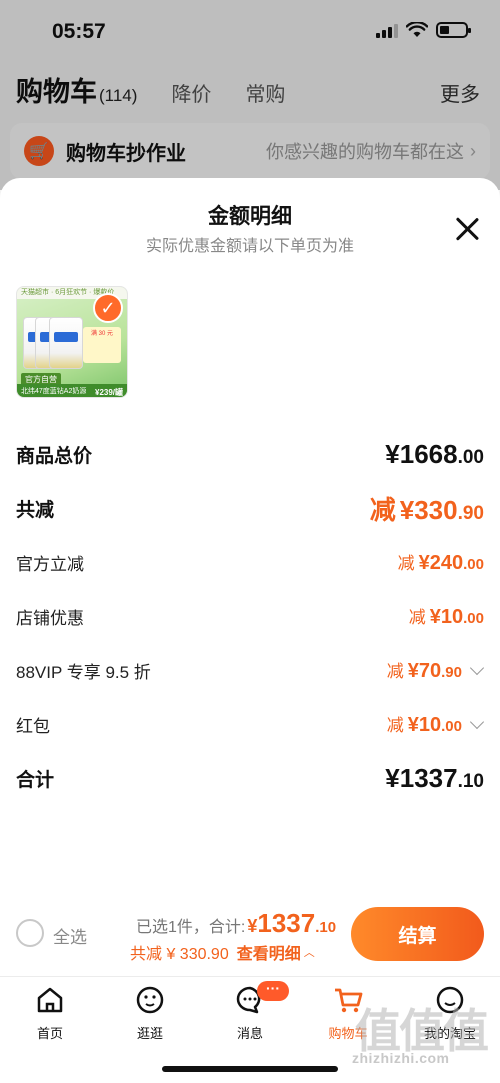 The image size is (500, 1083). I want to click on amount-integer: 70, so click(430, 671).